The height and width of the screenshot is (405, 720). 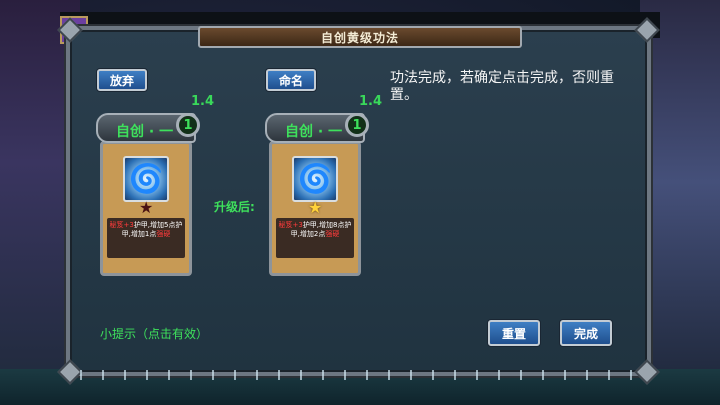 I want to click on card-description: 秘笈+3护甲,增加5点护甲,增加1点强硬, so click(x=146, y=238).